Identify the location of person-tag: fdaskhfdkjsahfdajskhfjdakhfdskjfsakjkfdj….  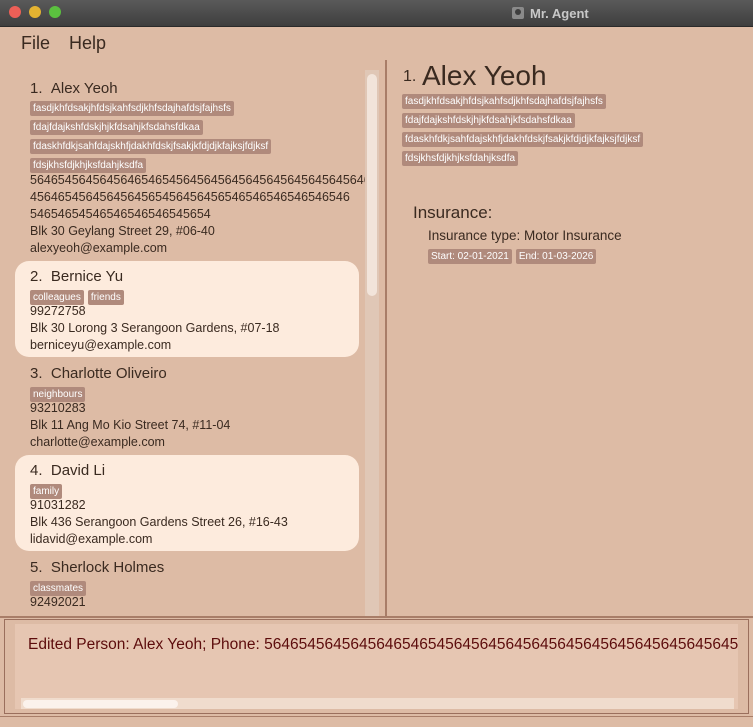
(152, 145).